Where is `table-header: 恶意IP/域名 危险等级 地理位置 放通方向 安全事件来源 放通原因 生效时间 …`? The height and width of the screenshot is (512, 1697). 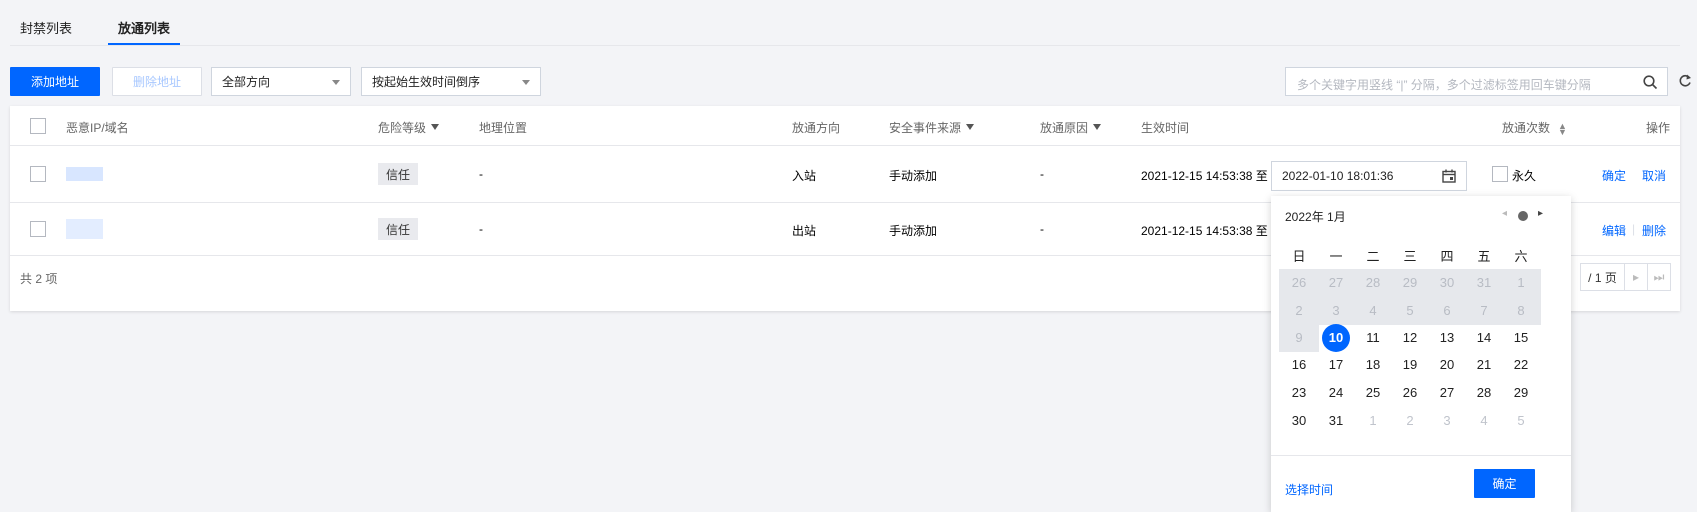
table-header: 恶意IP/域名 危险等级 地理位置 放通方向 安全事件来源 放通原因 生效时间 … is located at coordinates (845, 126).